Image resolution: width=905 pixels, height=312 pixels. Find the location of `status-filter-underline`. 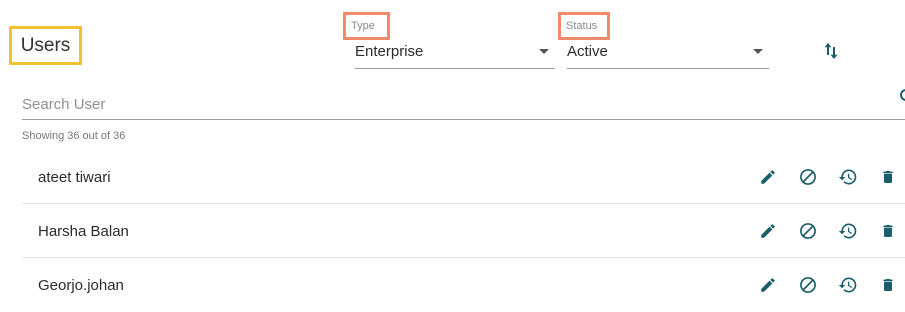

status-filter-underline is located at coordinates (668, 68).